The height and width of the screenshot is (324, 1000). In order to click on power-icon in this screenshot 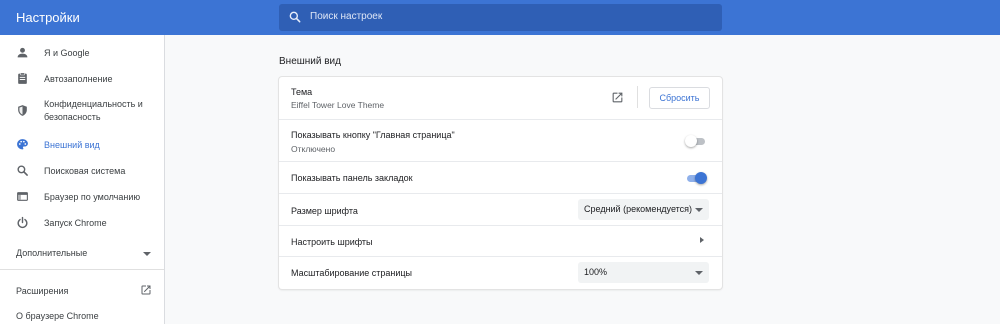, I will do `click(22, 222)`.